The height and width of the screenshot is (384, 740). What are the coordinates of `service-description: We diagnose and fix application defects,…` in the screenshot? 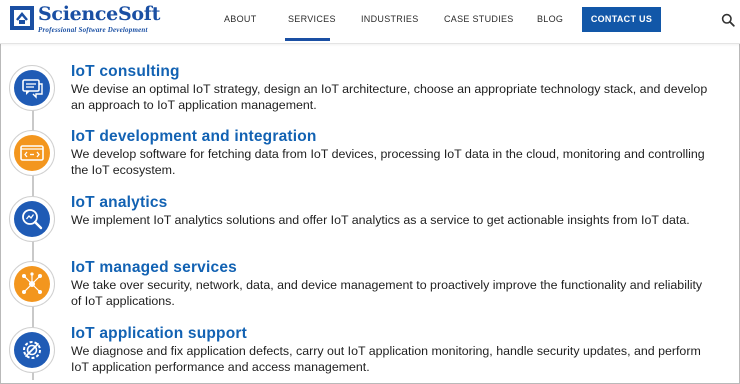 It's located at (386, 359).